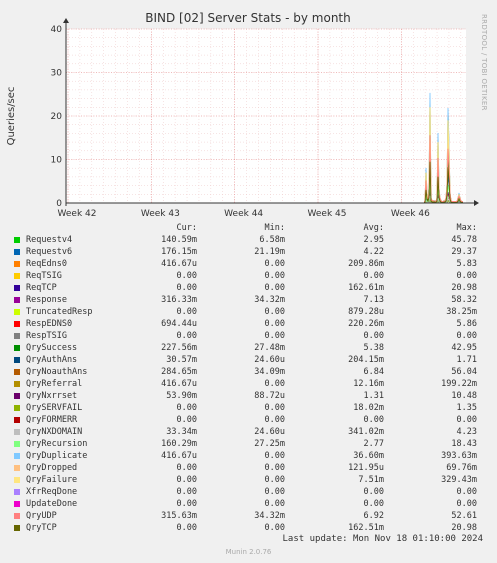 The height and width of the screenshot is (563, 497). Describe the element at coordinates (464, 348) in the screenshot. I see `legend-max-value: 42.95` at that location.